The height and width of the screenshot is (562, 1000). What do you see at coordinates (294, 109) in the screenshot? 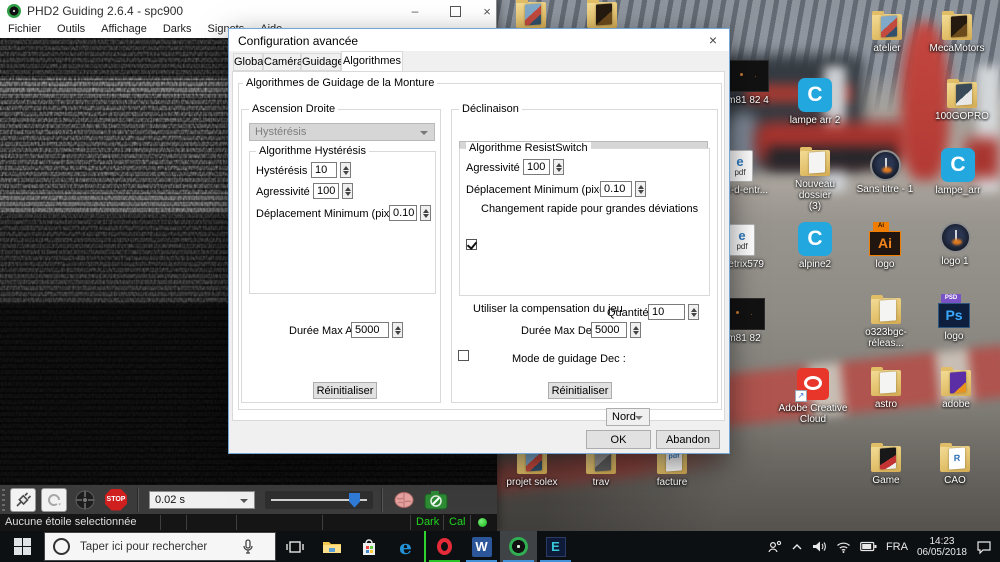
I see `ra-group-title: Ascension Droite` at bounding box center [294, 109].